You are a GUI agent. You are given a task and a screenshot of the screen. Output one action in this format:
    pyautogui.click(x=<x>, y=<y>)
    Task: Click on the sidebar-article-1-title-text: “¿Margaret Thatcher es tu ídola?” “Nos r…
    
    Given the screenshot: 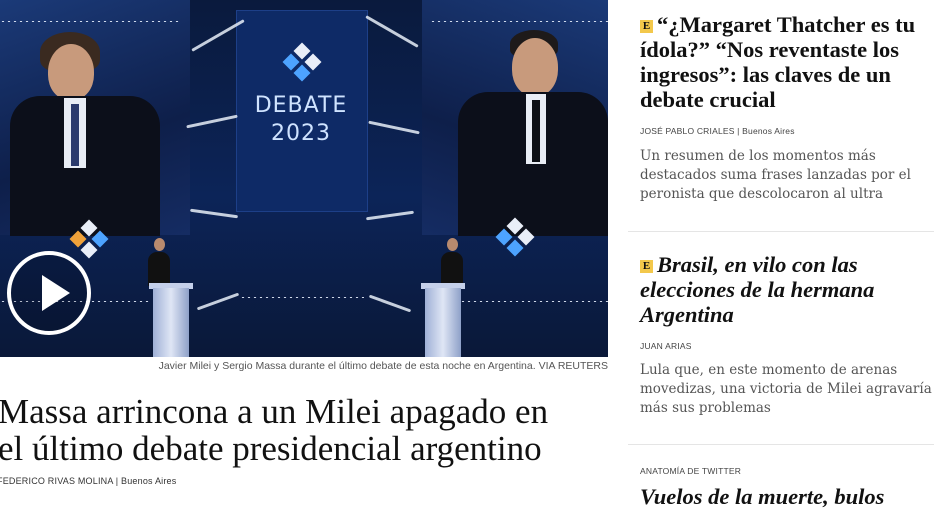 What is the action you would take?
    pyautogui.click(x=778, y=62)
    